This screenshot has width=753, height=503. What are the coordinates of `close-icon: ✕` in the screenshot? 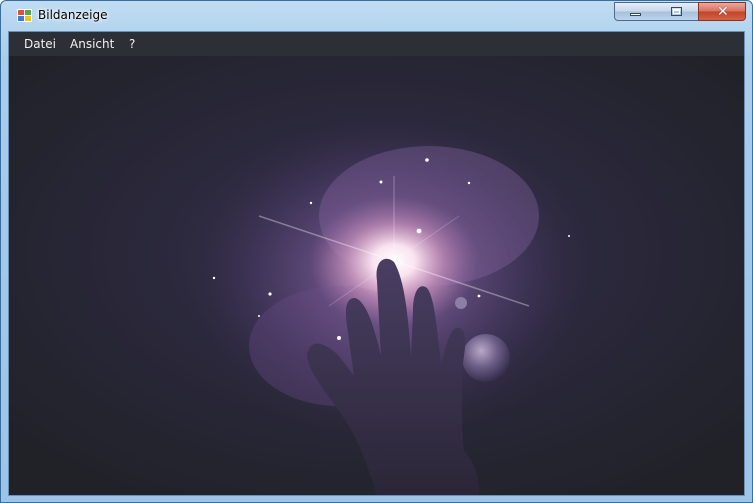 It's located at (723, 12).